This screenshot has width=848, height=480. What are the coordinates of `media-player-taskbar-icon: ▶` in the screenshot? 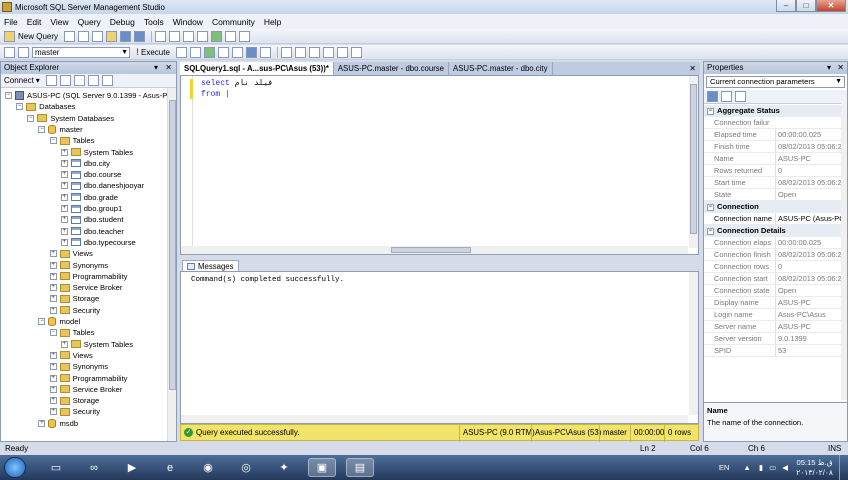 It's located at (132, 467).